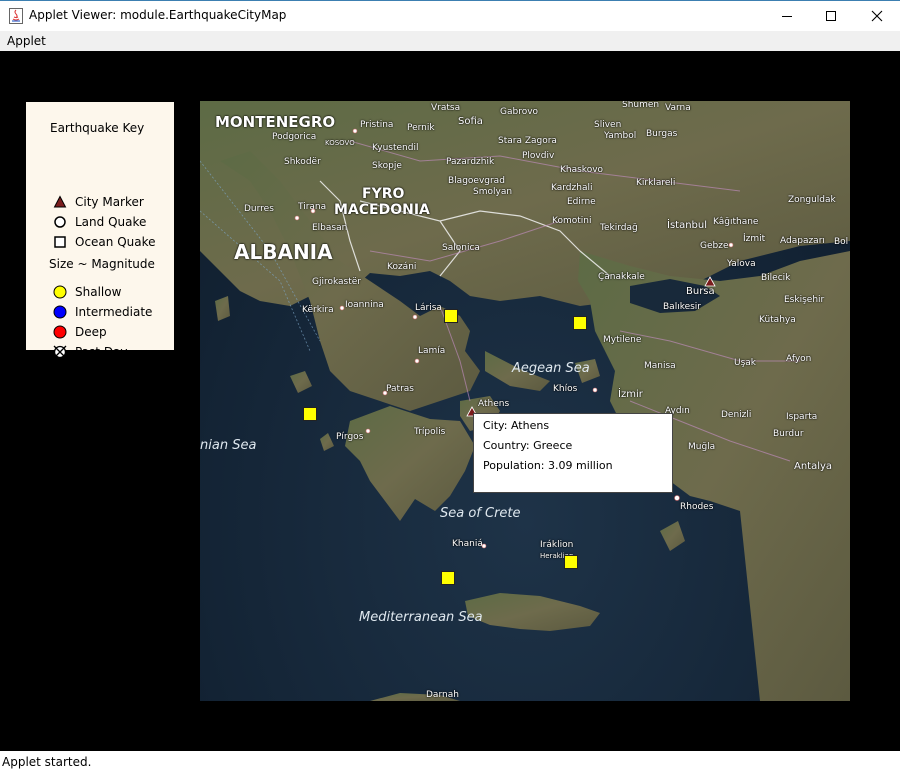 The image size is (900, 772). I want to click on place-label: Salonica, so click(461, 248).